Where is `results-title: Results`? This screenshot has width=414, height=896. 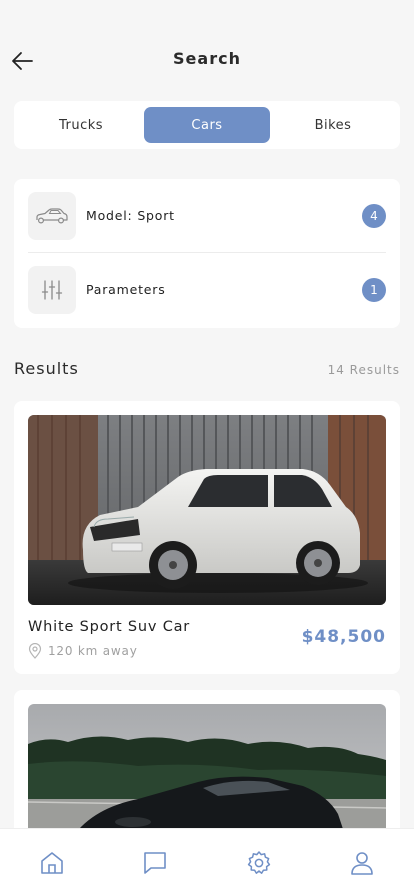
results-title: Results is located at coordinates (46, 368).